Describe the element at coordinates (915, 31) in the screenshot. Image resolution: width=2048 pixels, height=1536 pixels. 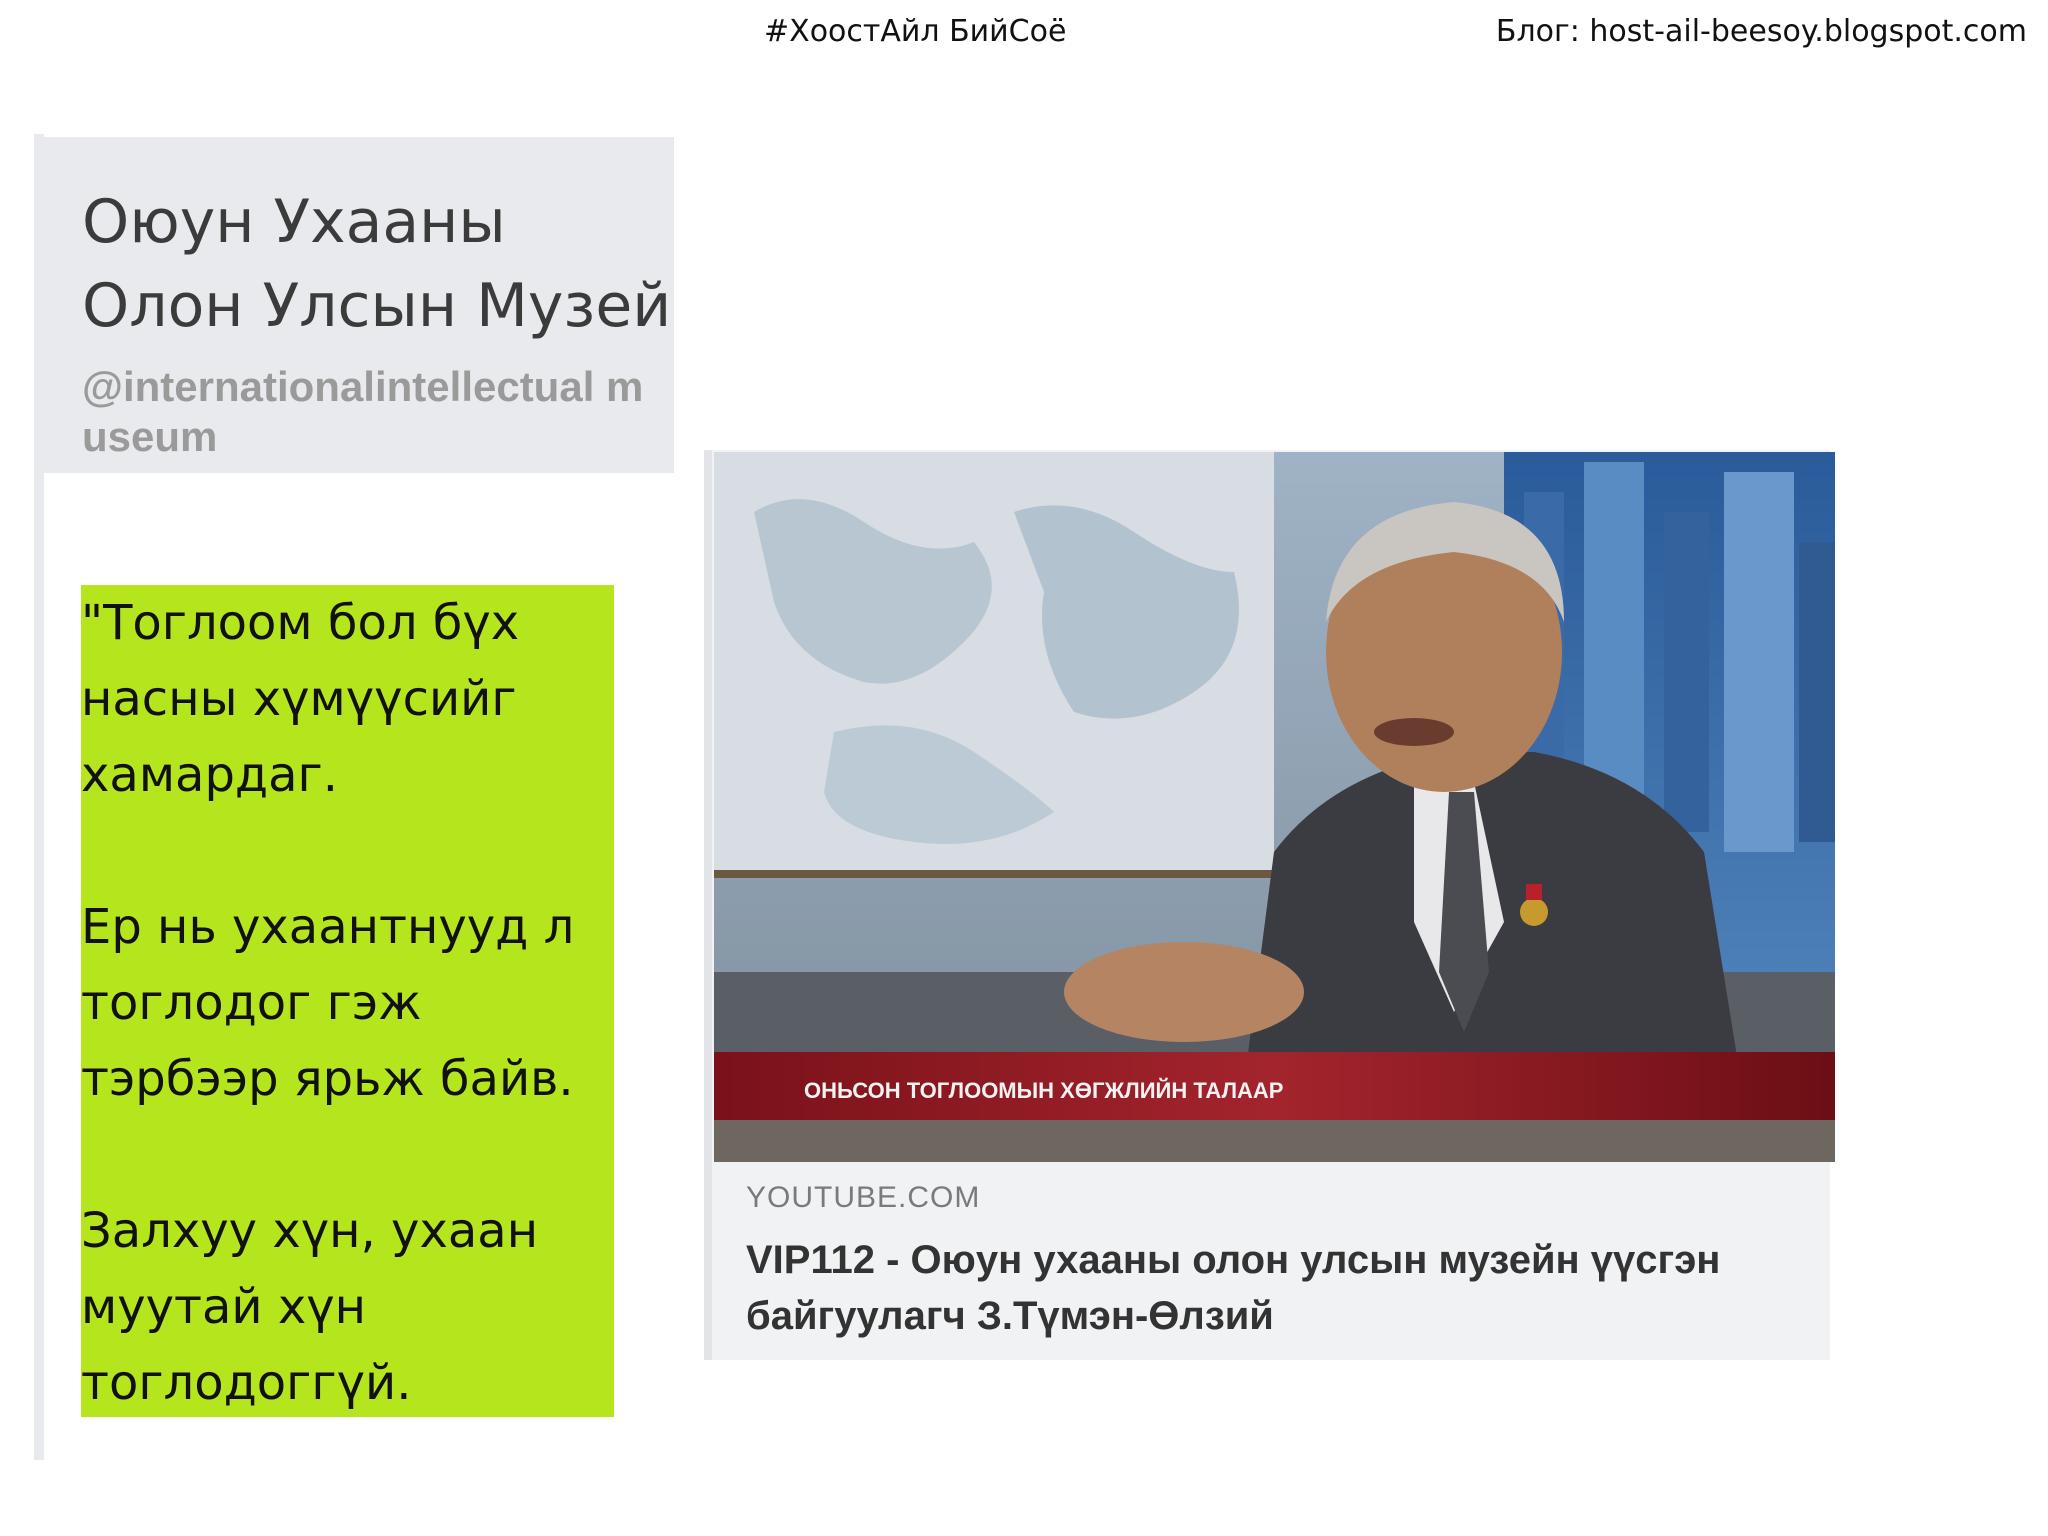
I see `hashtag-text: #ХоостАйл БийСоё` at that location.